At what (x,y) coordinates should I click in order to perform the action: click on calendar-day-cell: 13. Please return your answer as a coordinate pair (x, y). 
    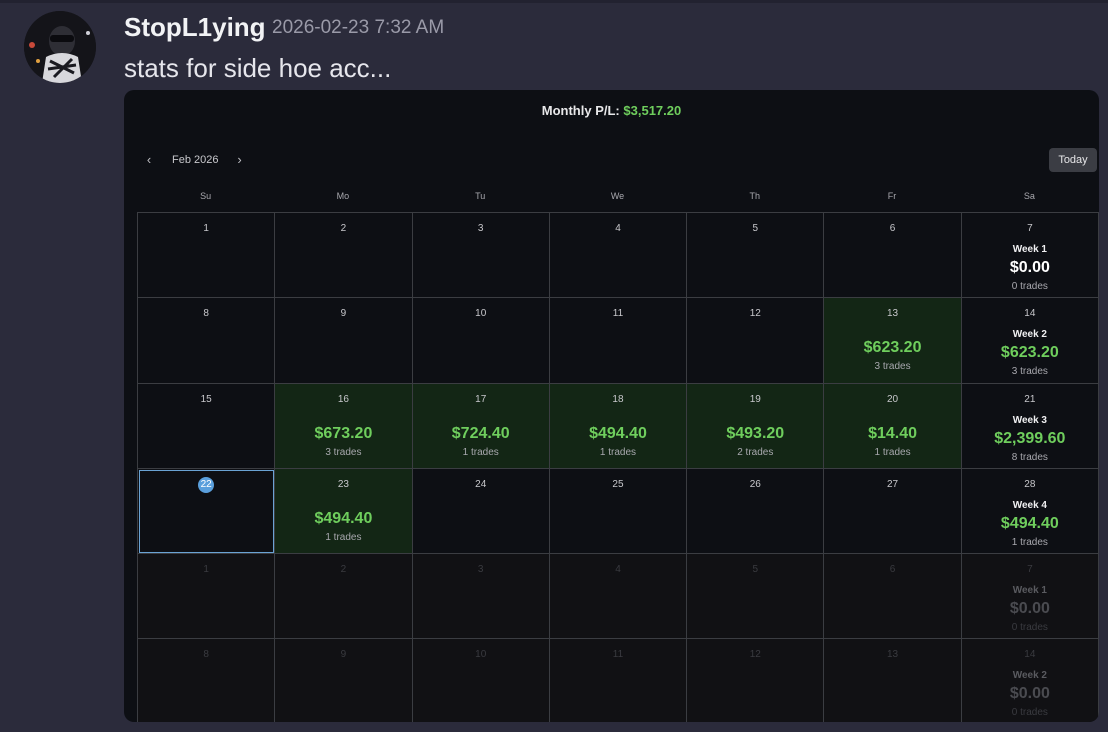
    Looking at the image, I should click on (893, 680).